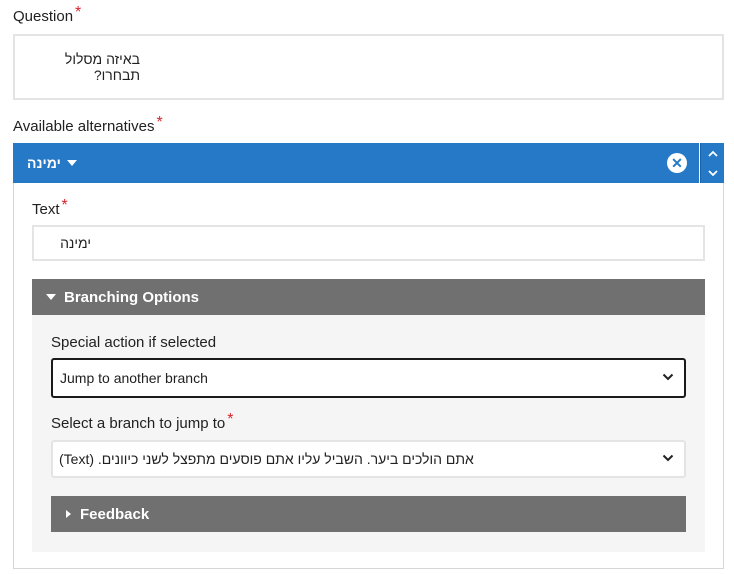  I want to click on special-action-select: Jump to another branch, so click(368, 378).